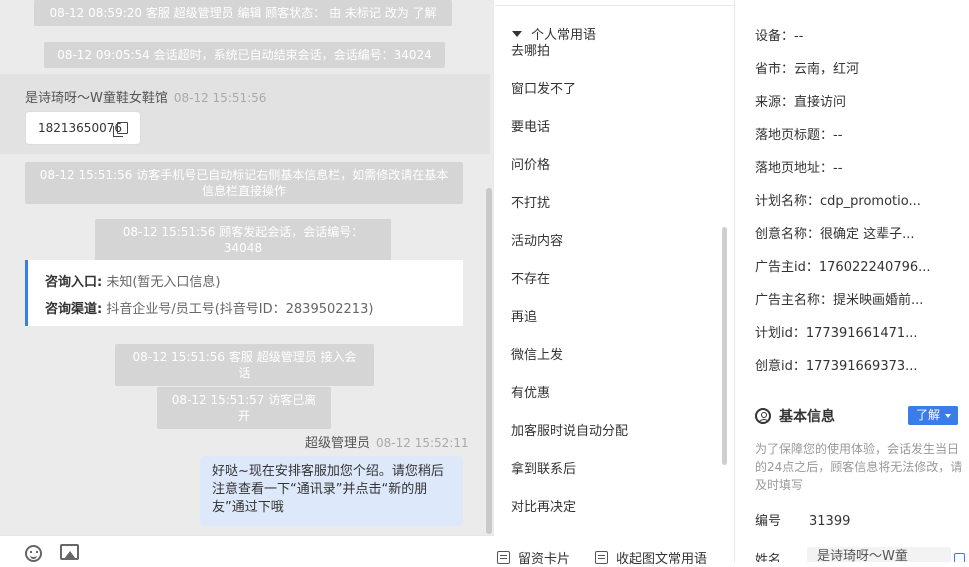 This screenshot has width=969, height=567. I want to click on system-message: 08-12 15:51:56 客服 超级管理员 接入会话, so click(244, 365).